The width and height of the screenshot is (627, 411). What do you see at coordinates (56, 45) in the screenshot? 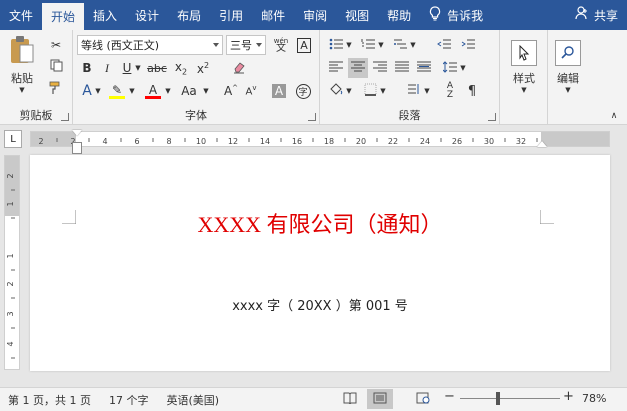
I see `cut-button: ✂` at bounding box center [56, 45].